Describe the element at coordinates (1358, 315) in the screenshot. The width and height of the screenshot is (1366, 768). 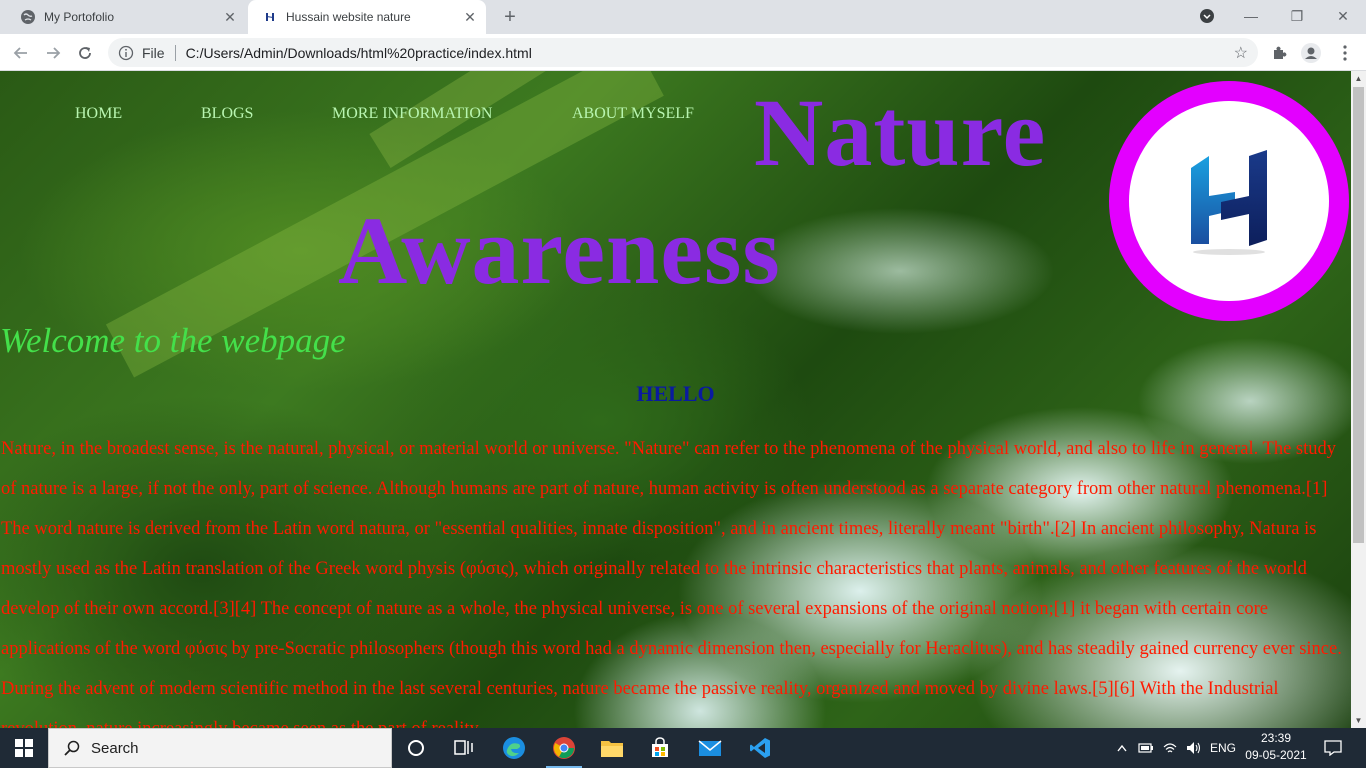
I see `scroll-thumb` at that location.